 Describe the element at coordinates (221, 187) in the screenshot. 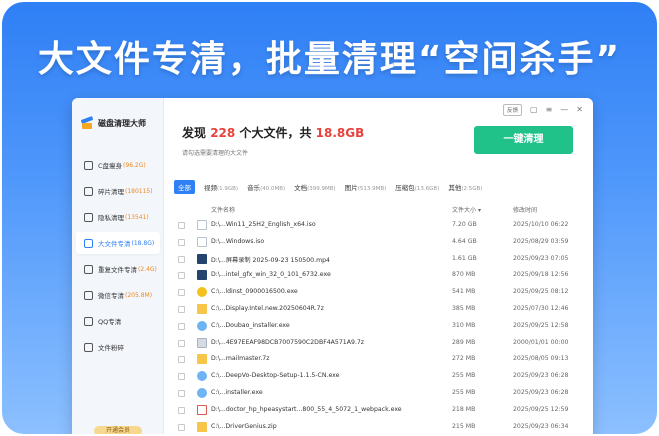

I see `category-tab: 视频(1.9GB)` at that location.